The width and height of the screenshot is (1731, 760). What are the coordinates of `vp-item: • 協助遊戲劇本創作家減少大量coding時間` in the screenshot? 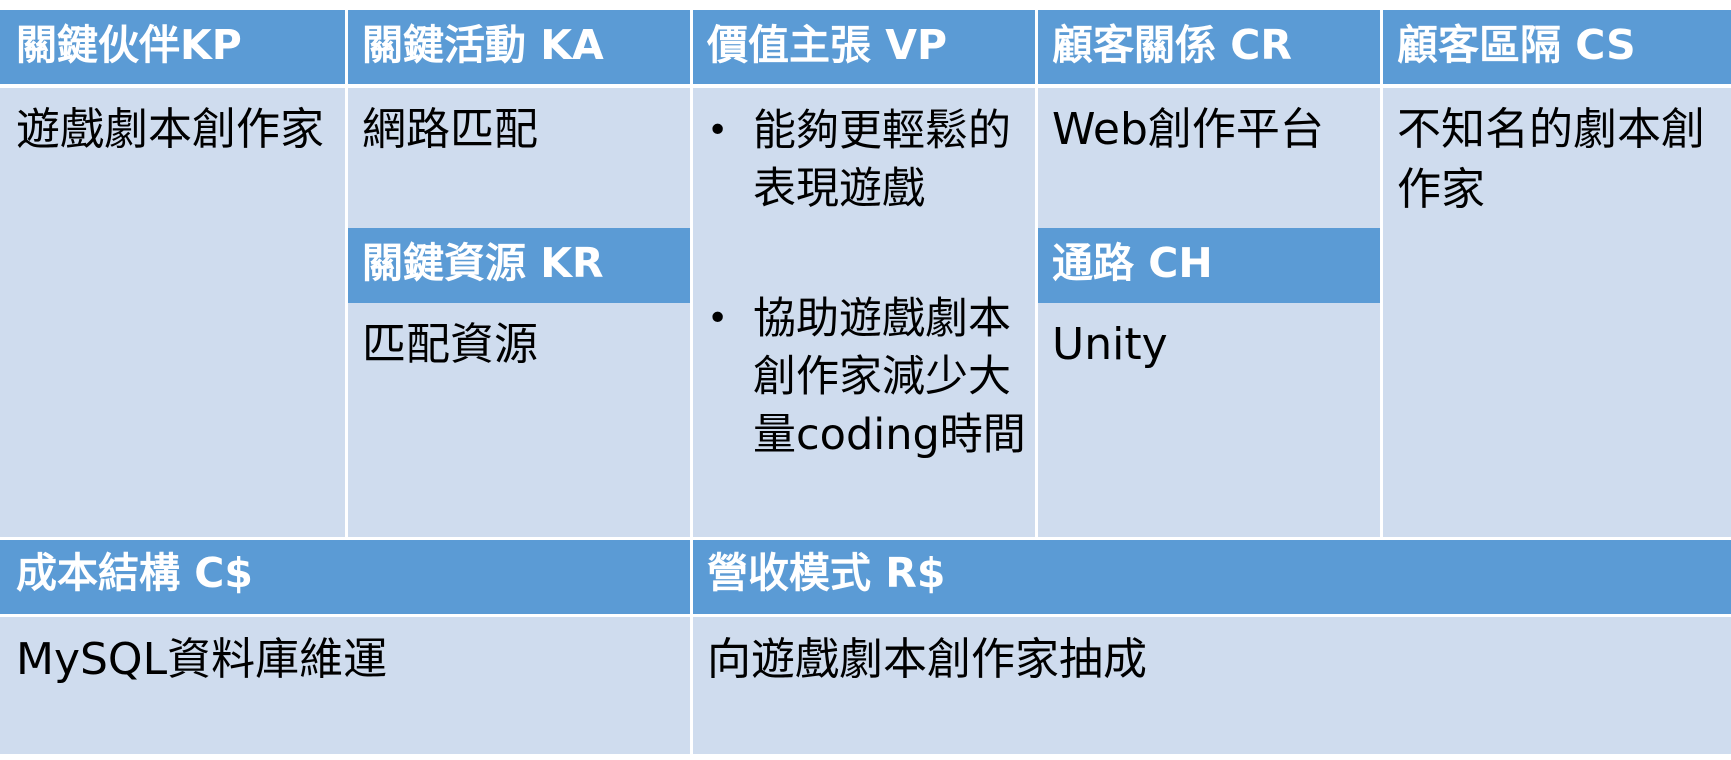 It's located at (866, 377).